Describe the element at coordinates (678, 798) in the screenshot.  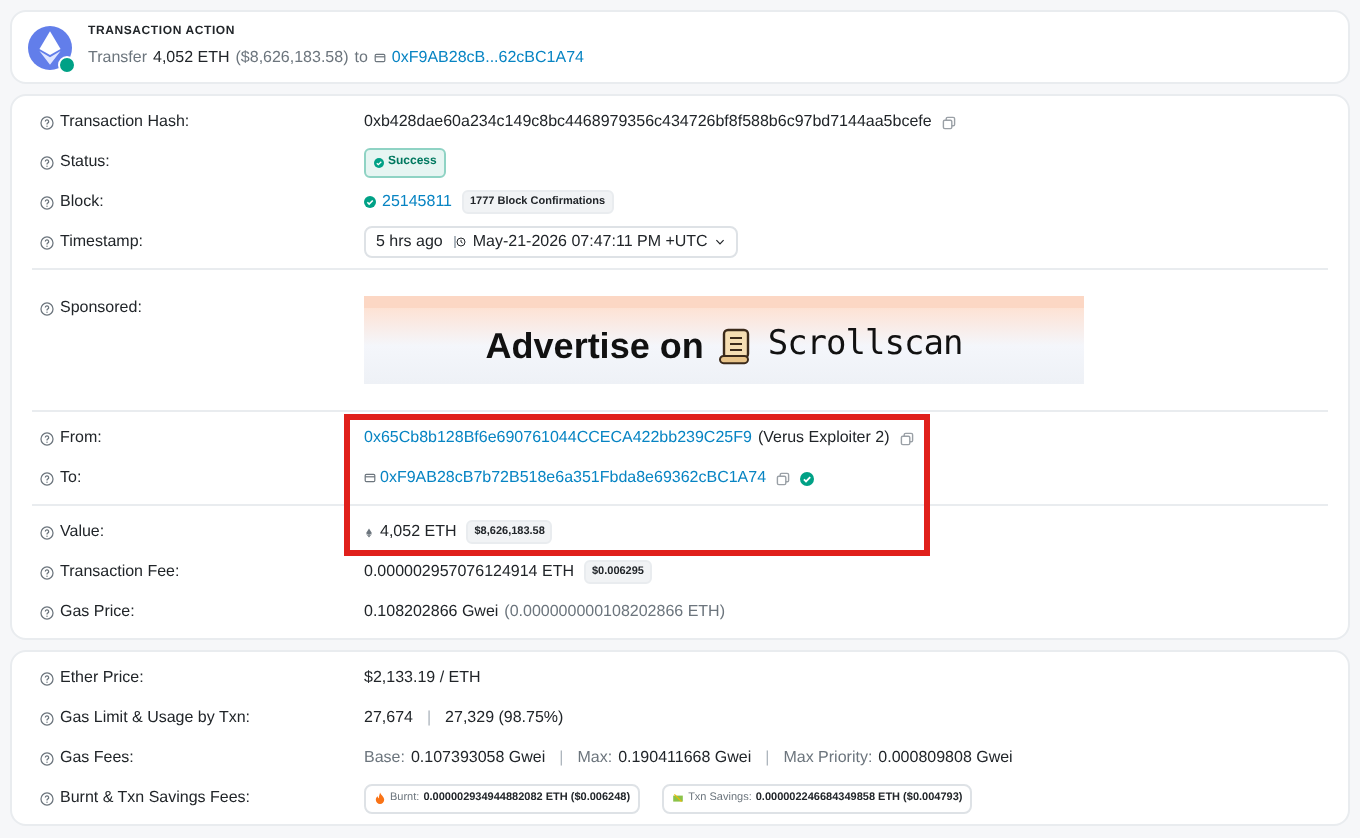
I see `money-icon` at that location.